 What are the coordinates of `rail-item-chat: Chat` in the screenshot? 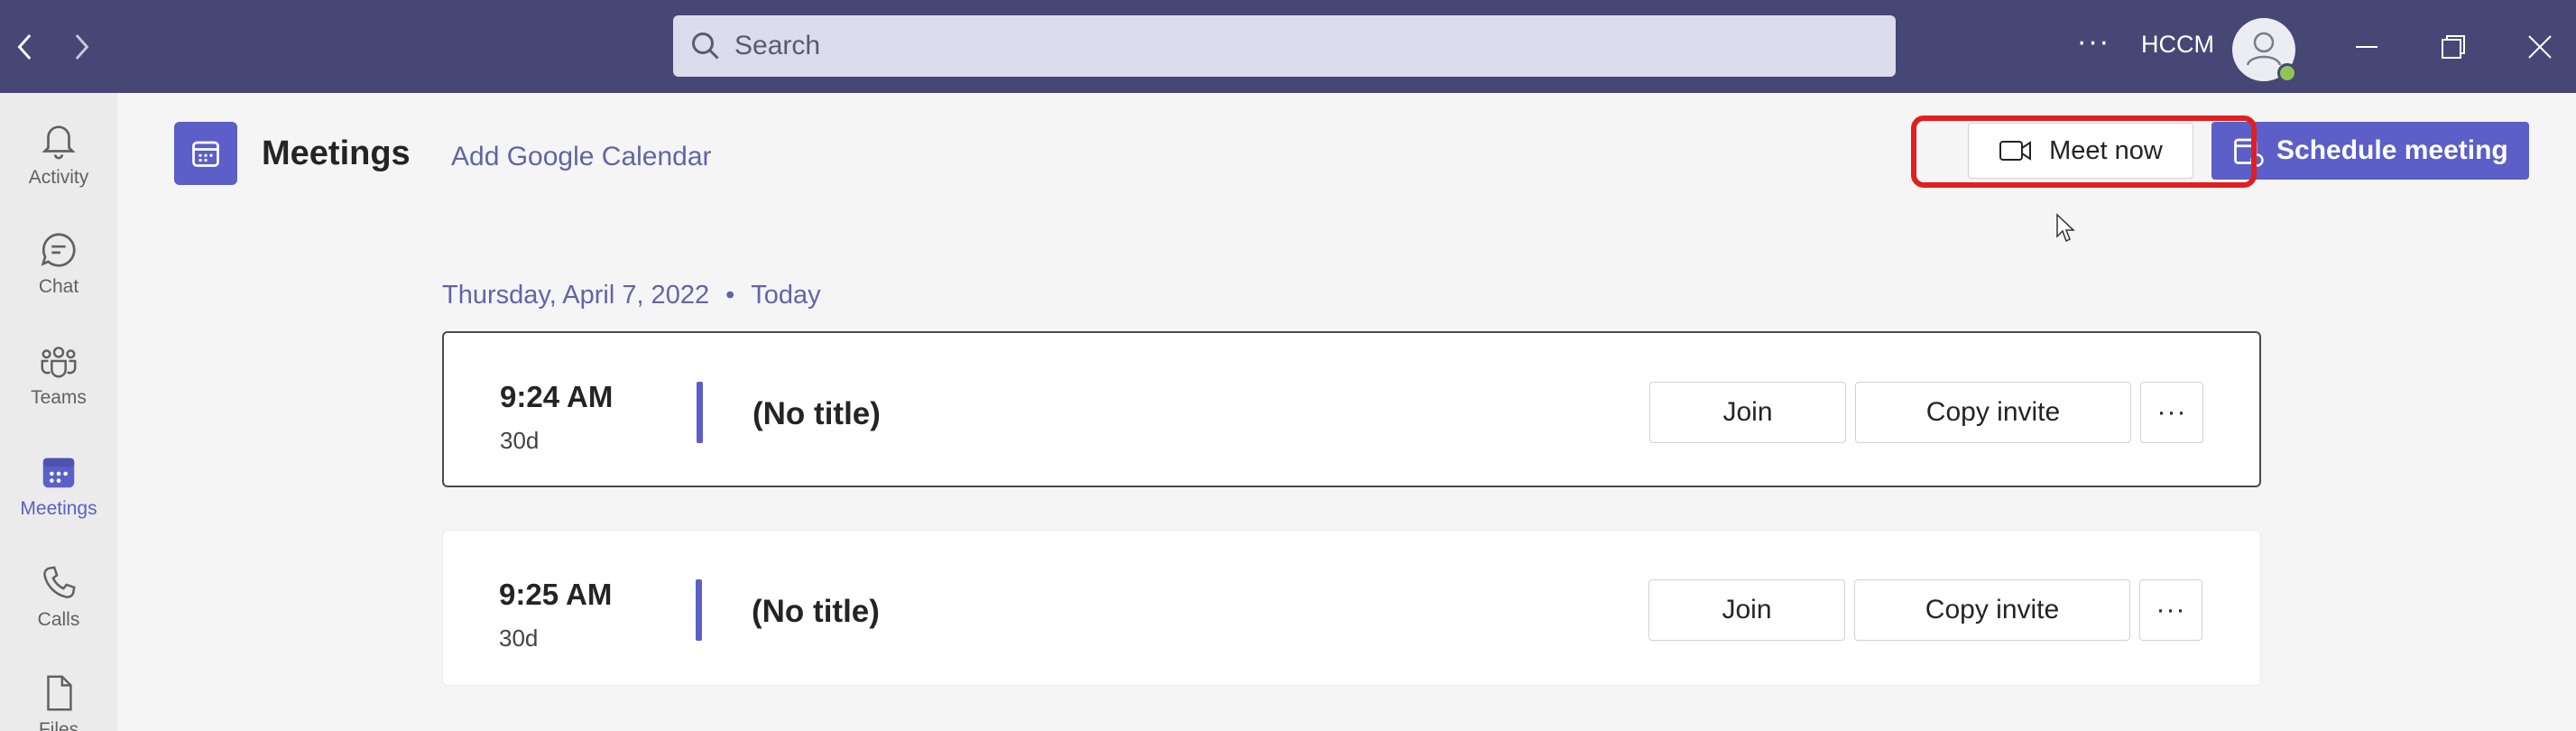 It's located at (58, 260).